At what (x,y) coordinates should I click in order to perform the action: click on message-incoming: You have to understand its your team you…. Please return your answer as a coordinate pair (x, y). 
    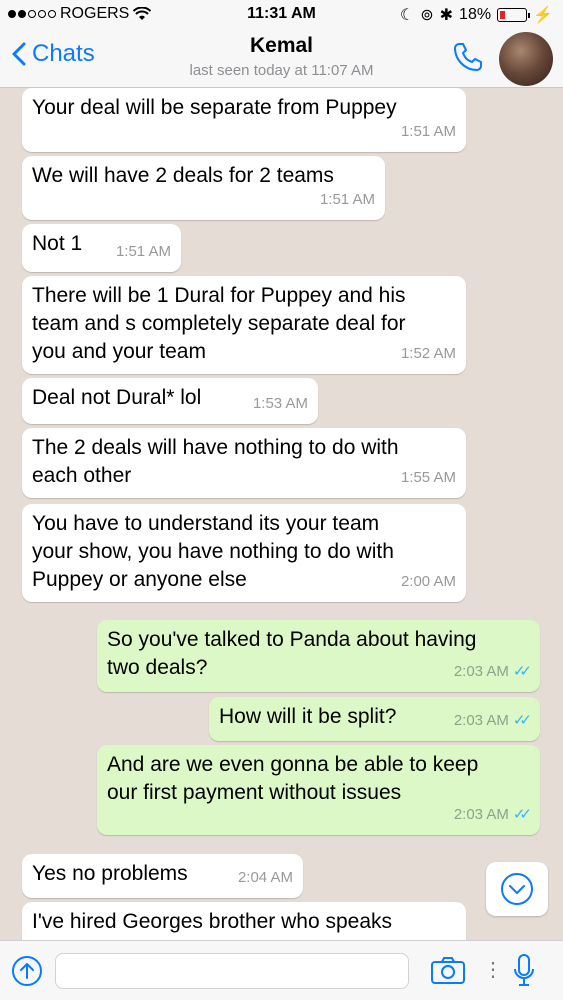
    Looking at the image, I should click on (244, 553).